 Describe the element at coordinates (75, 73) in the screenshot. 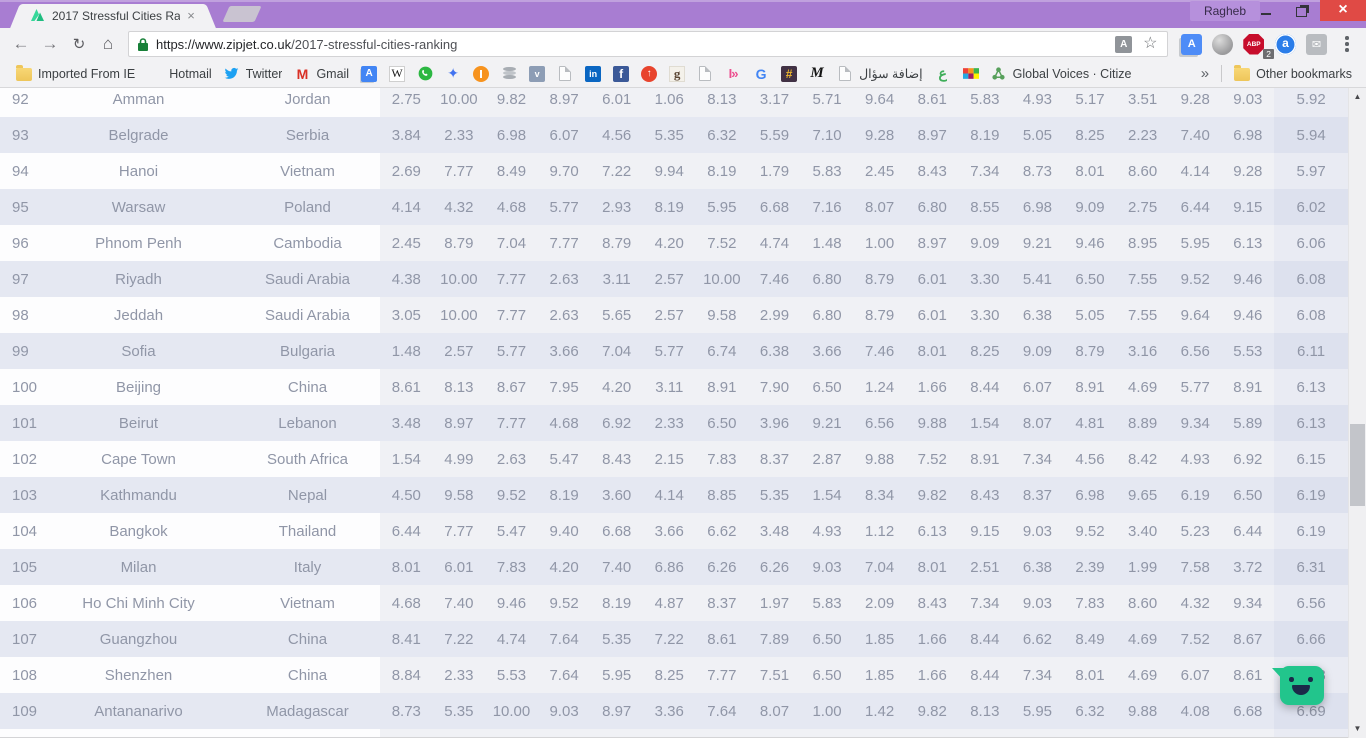

I see `bookmark-item: Imported From IE` at that location.